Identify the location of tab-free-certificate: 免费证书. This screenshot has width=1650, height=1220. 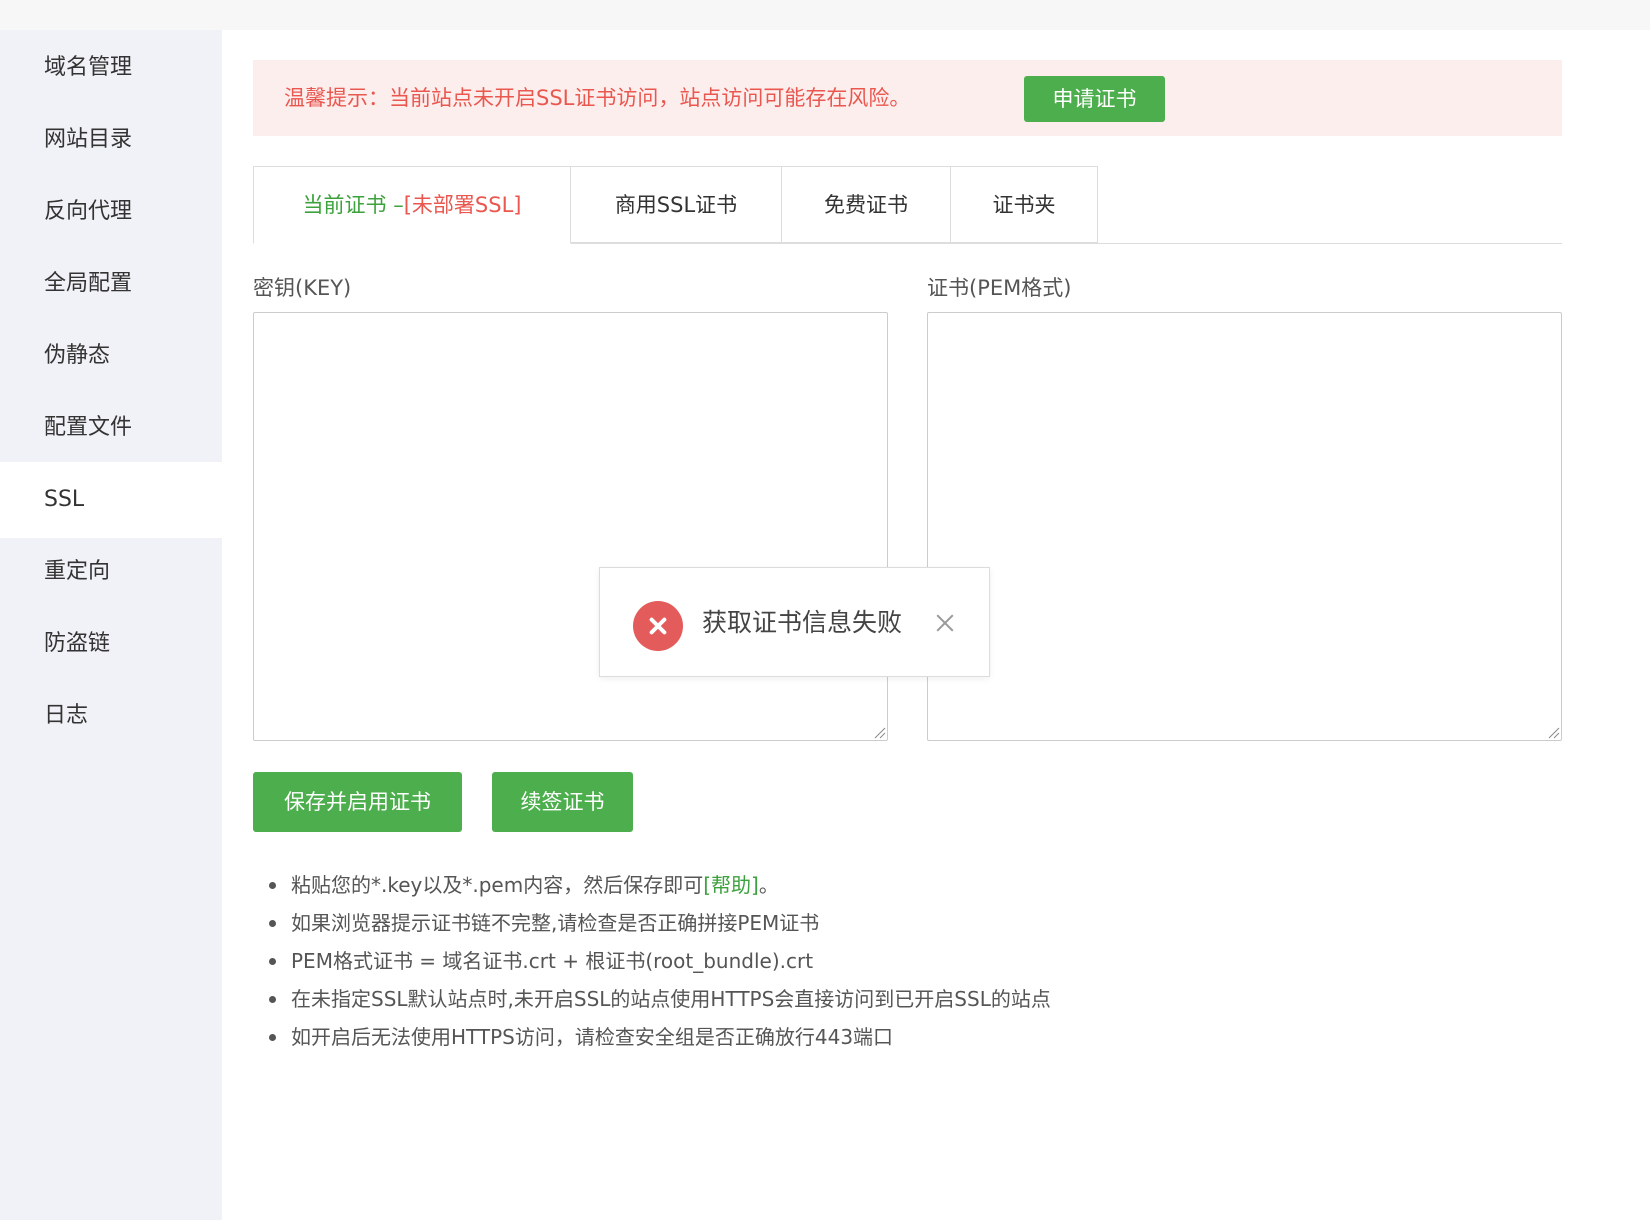
(866, 204).